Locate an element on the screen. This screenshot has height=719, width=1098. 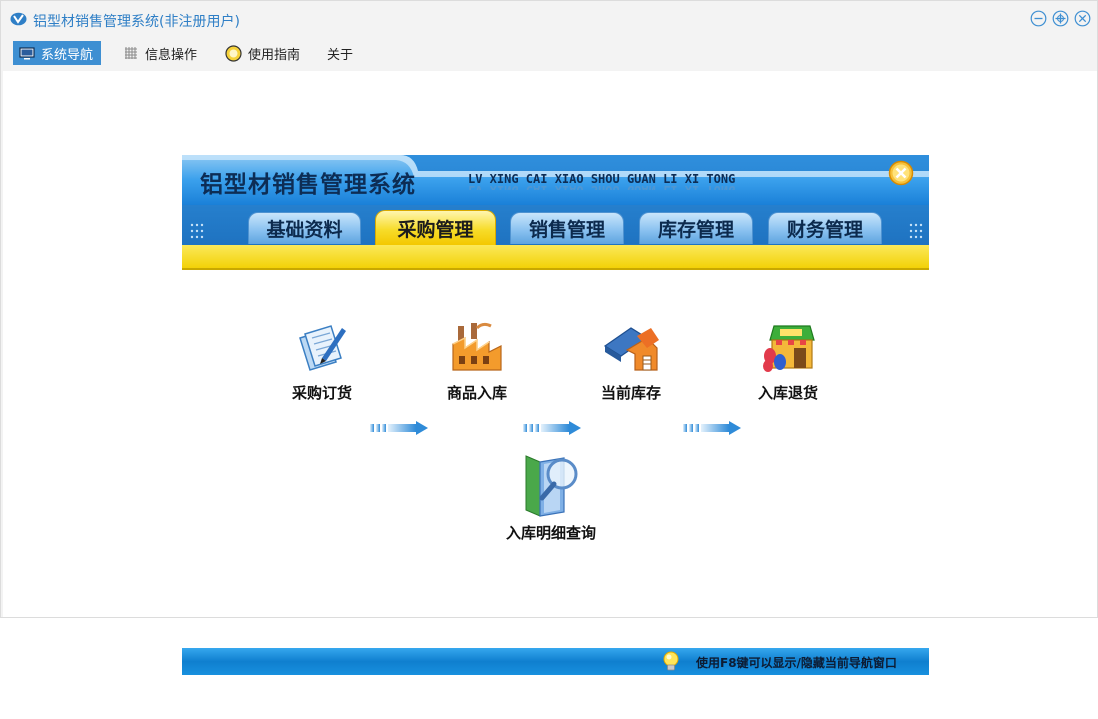
flow-label: 当前库存 is located at coordinates (630, 393).